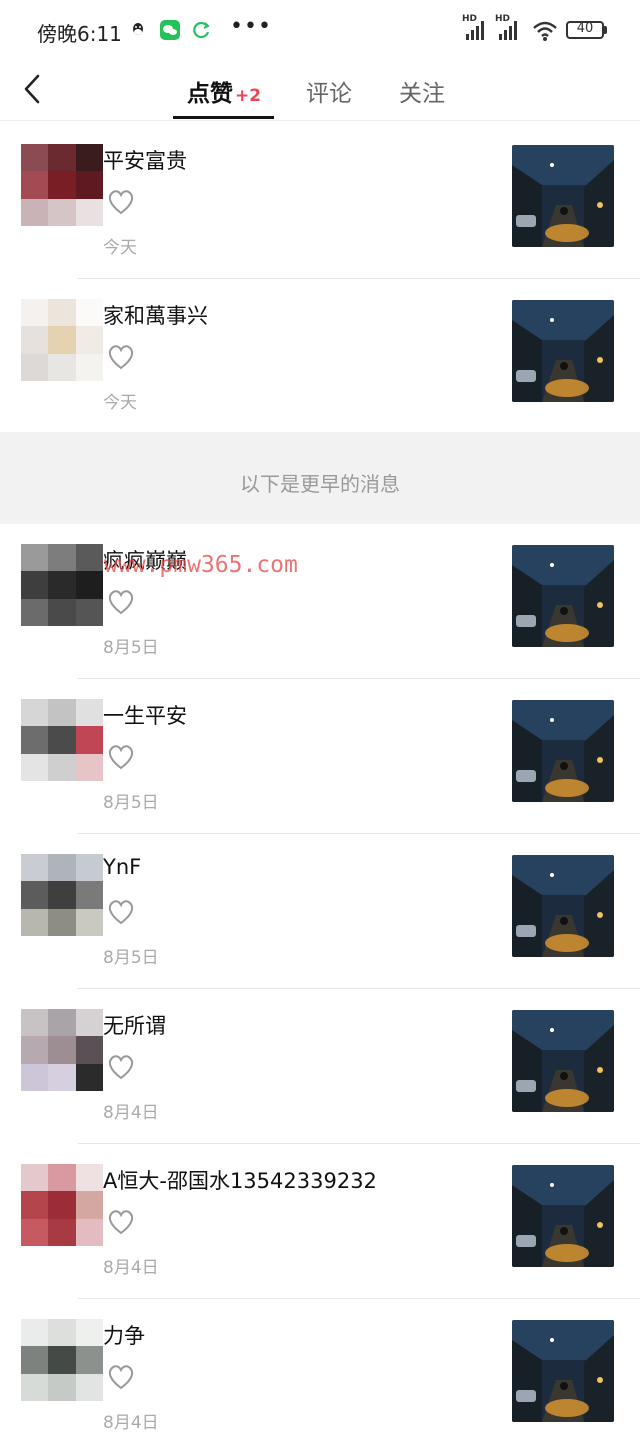  I want to click on battery-tip, so click(605, 30).